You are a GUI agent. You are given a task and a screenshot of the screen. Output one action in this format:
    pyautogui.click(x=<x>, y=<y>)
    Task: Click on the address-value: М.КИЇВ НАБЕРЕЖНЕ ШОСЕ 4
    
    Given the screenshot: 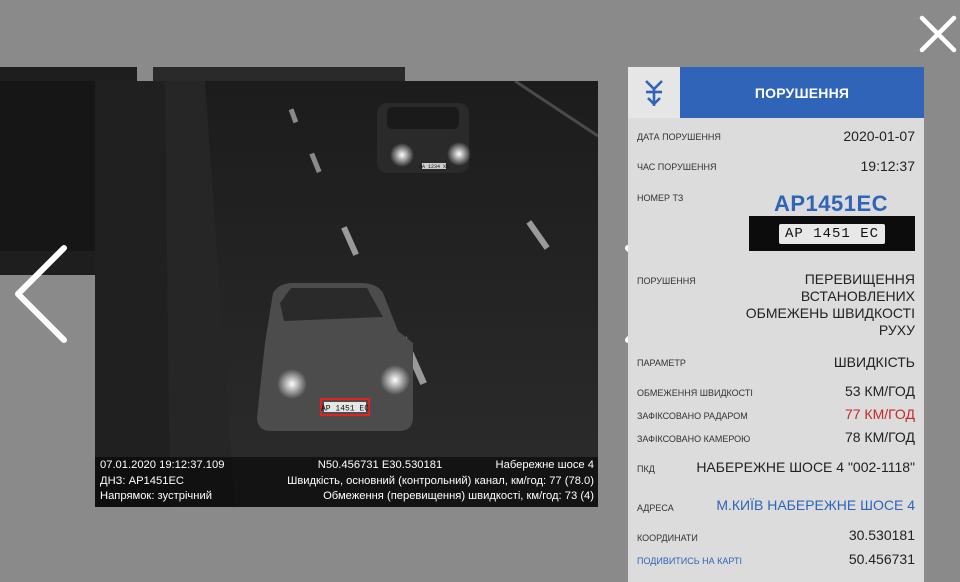 What is the action you would take?
    pyautogui.click(x=815, y=505)
    